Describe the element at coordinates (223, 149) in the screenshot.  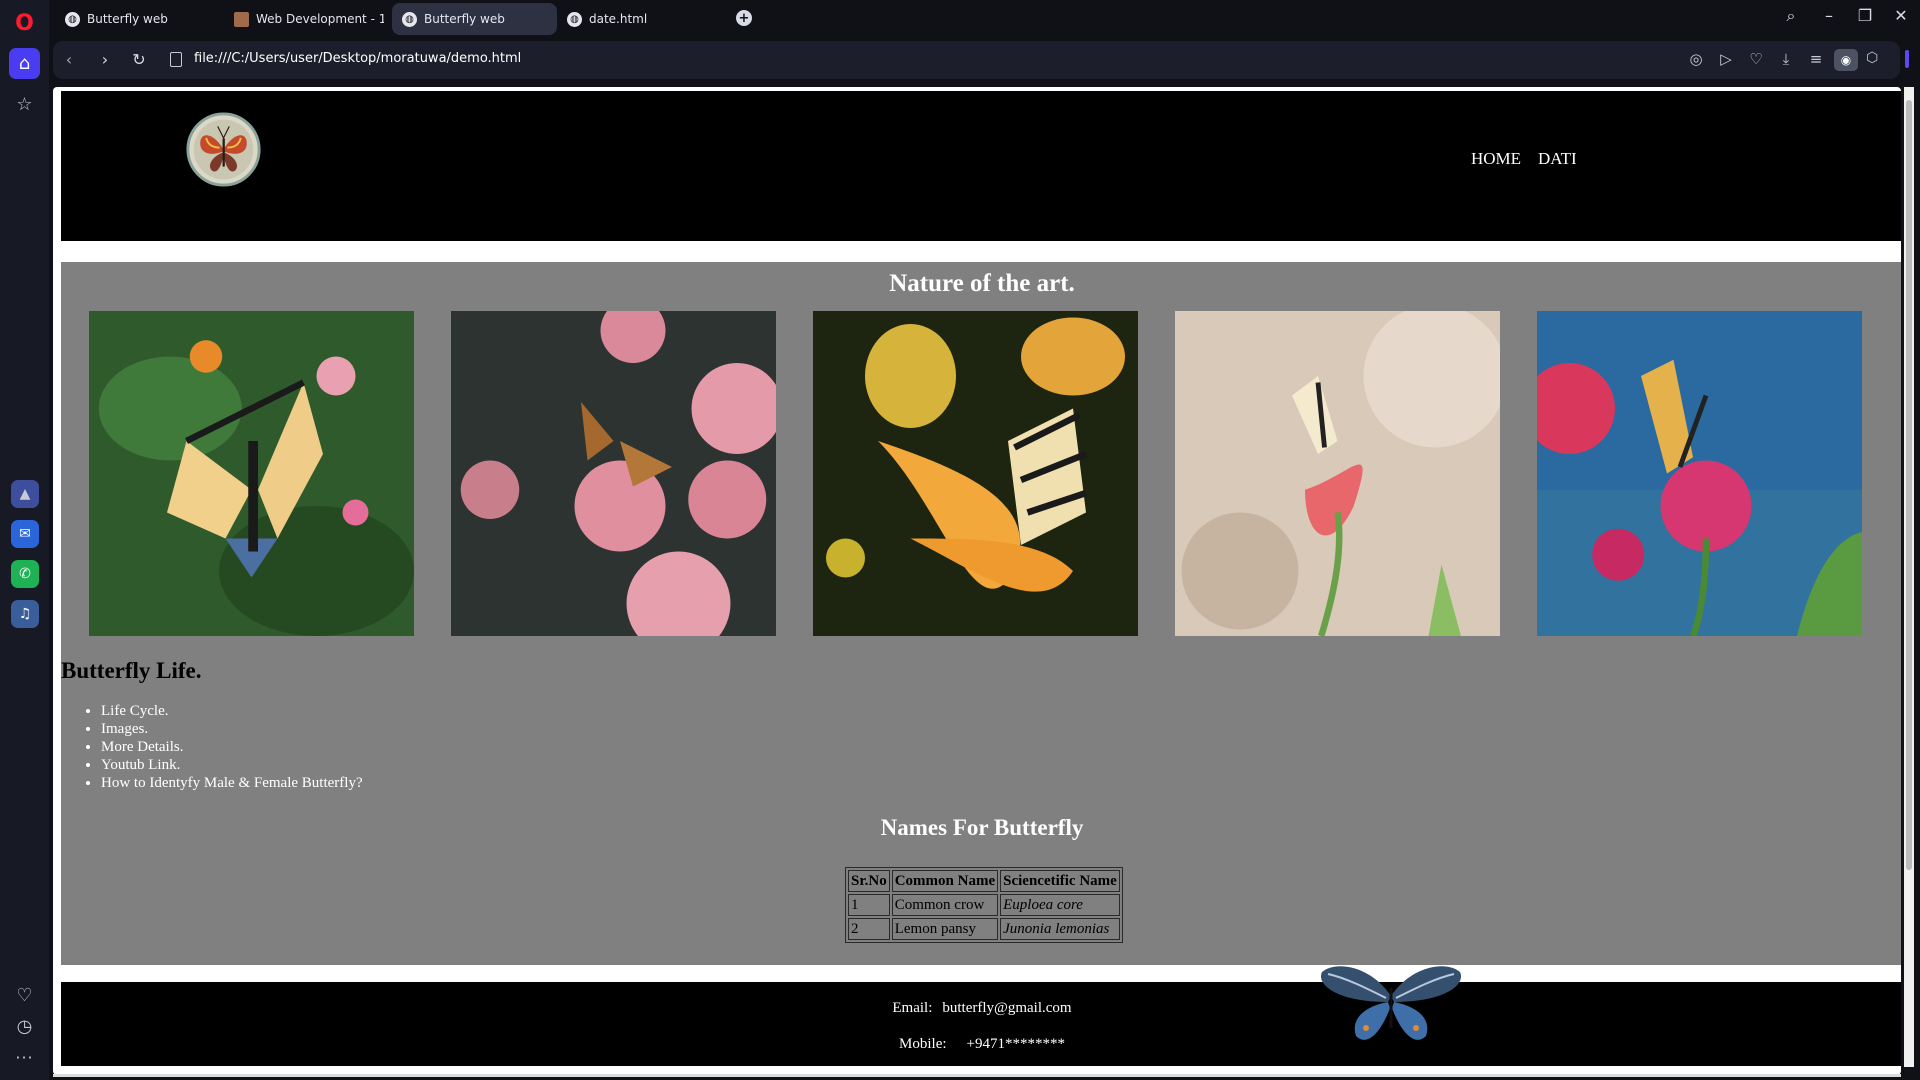
I see `butterfly-logo` at that location.